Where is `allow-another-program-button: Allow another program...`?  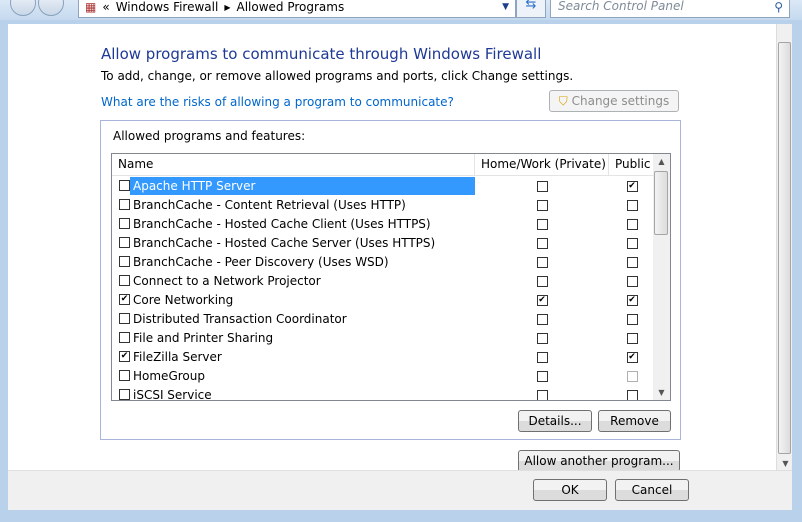 allow-another-program-button: Allow another program... is located at coordinates (599, 461).